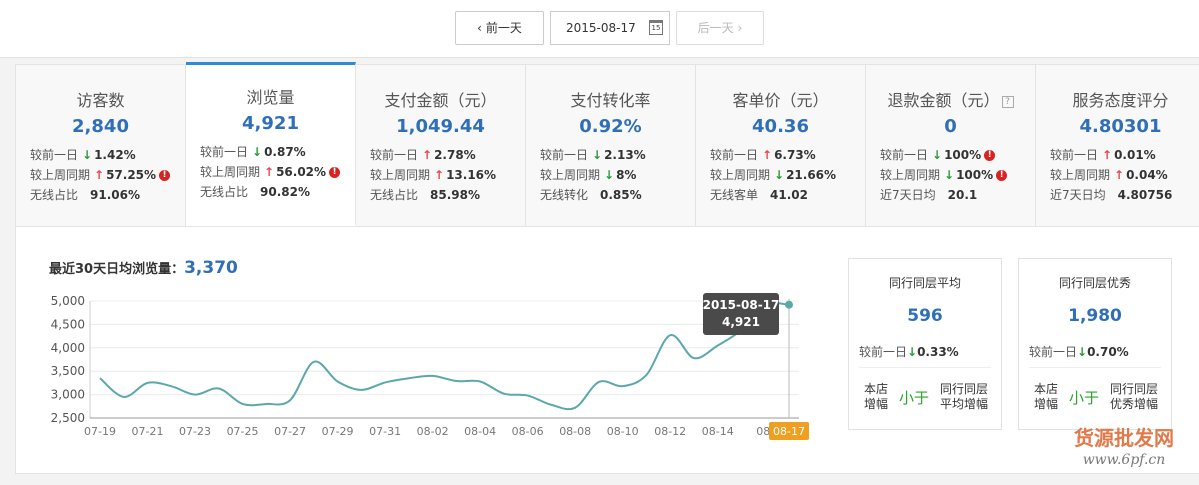 The width and height of the screenshot is (1199, 485). What do you see at coordinates (773, 175) in the screenshot?
I see `metric-comparisons: 较前一日 ↑ 6.73% 较上周同期 ↓ 21.66% 无线客单 41.02` at bounding box center [773, 175].